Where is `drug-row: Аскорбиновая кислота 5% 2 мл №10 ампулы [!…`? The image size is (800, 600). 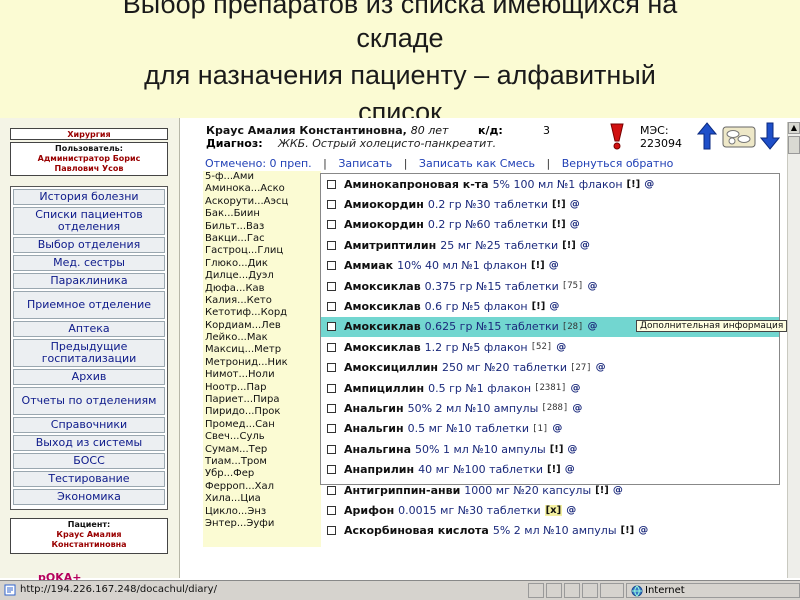
drug-row: Аскорбиновая кислота 5% 2 мл №10 ампулы [!… is located at coordinates (550, 531).